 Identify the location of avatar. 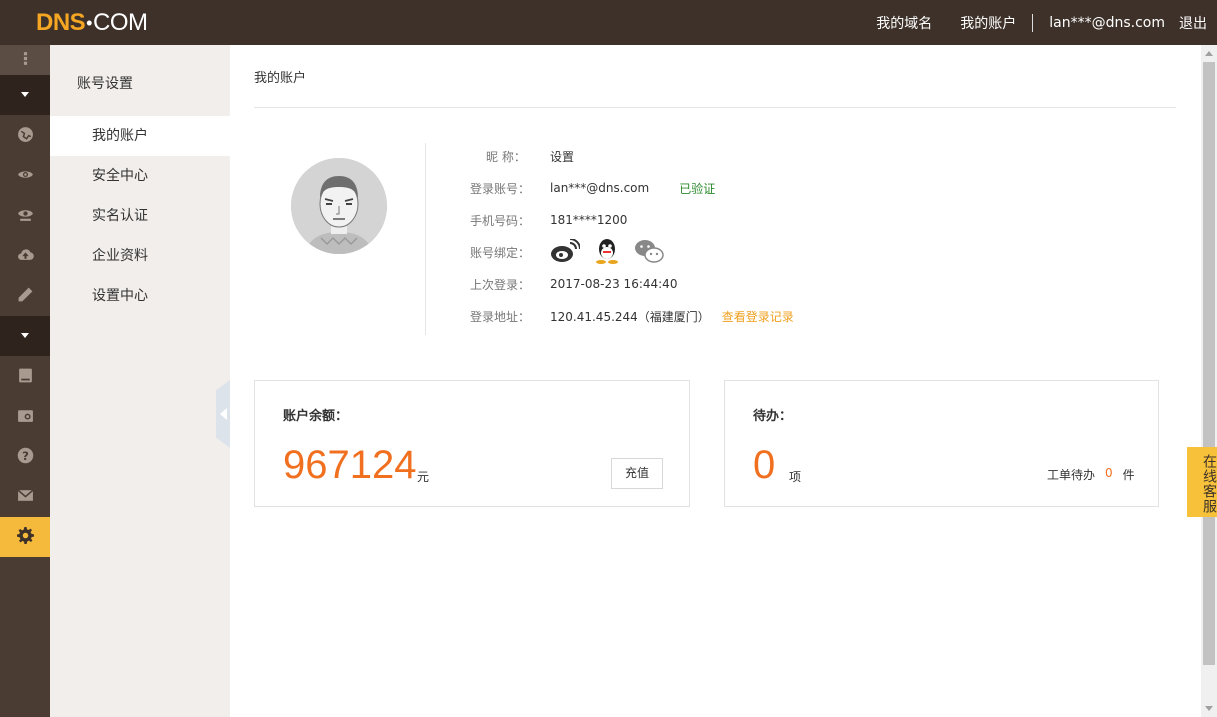
(339, 206).